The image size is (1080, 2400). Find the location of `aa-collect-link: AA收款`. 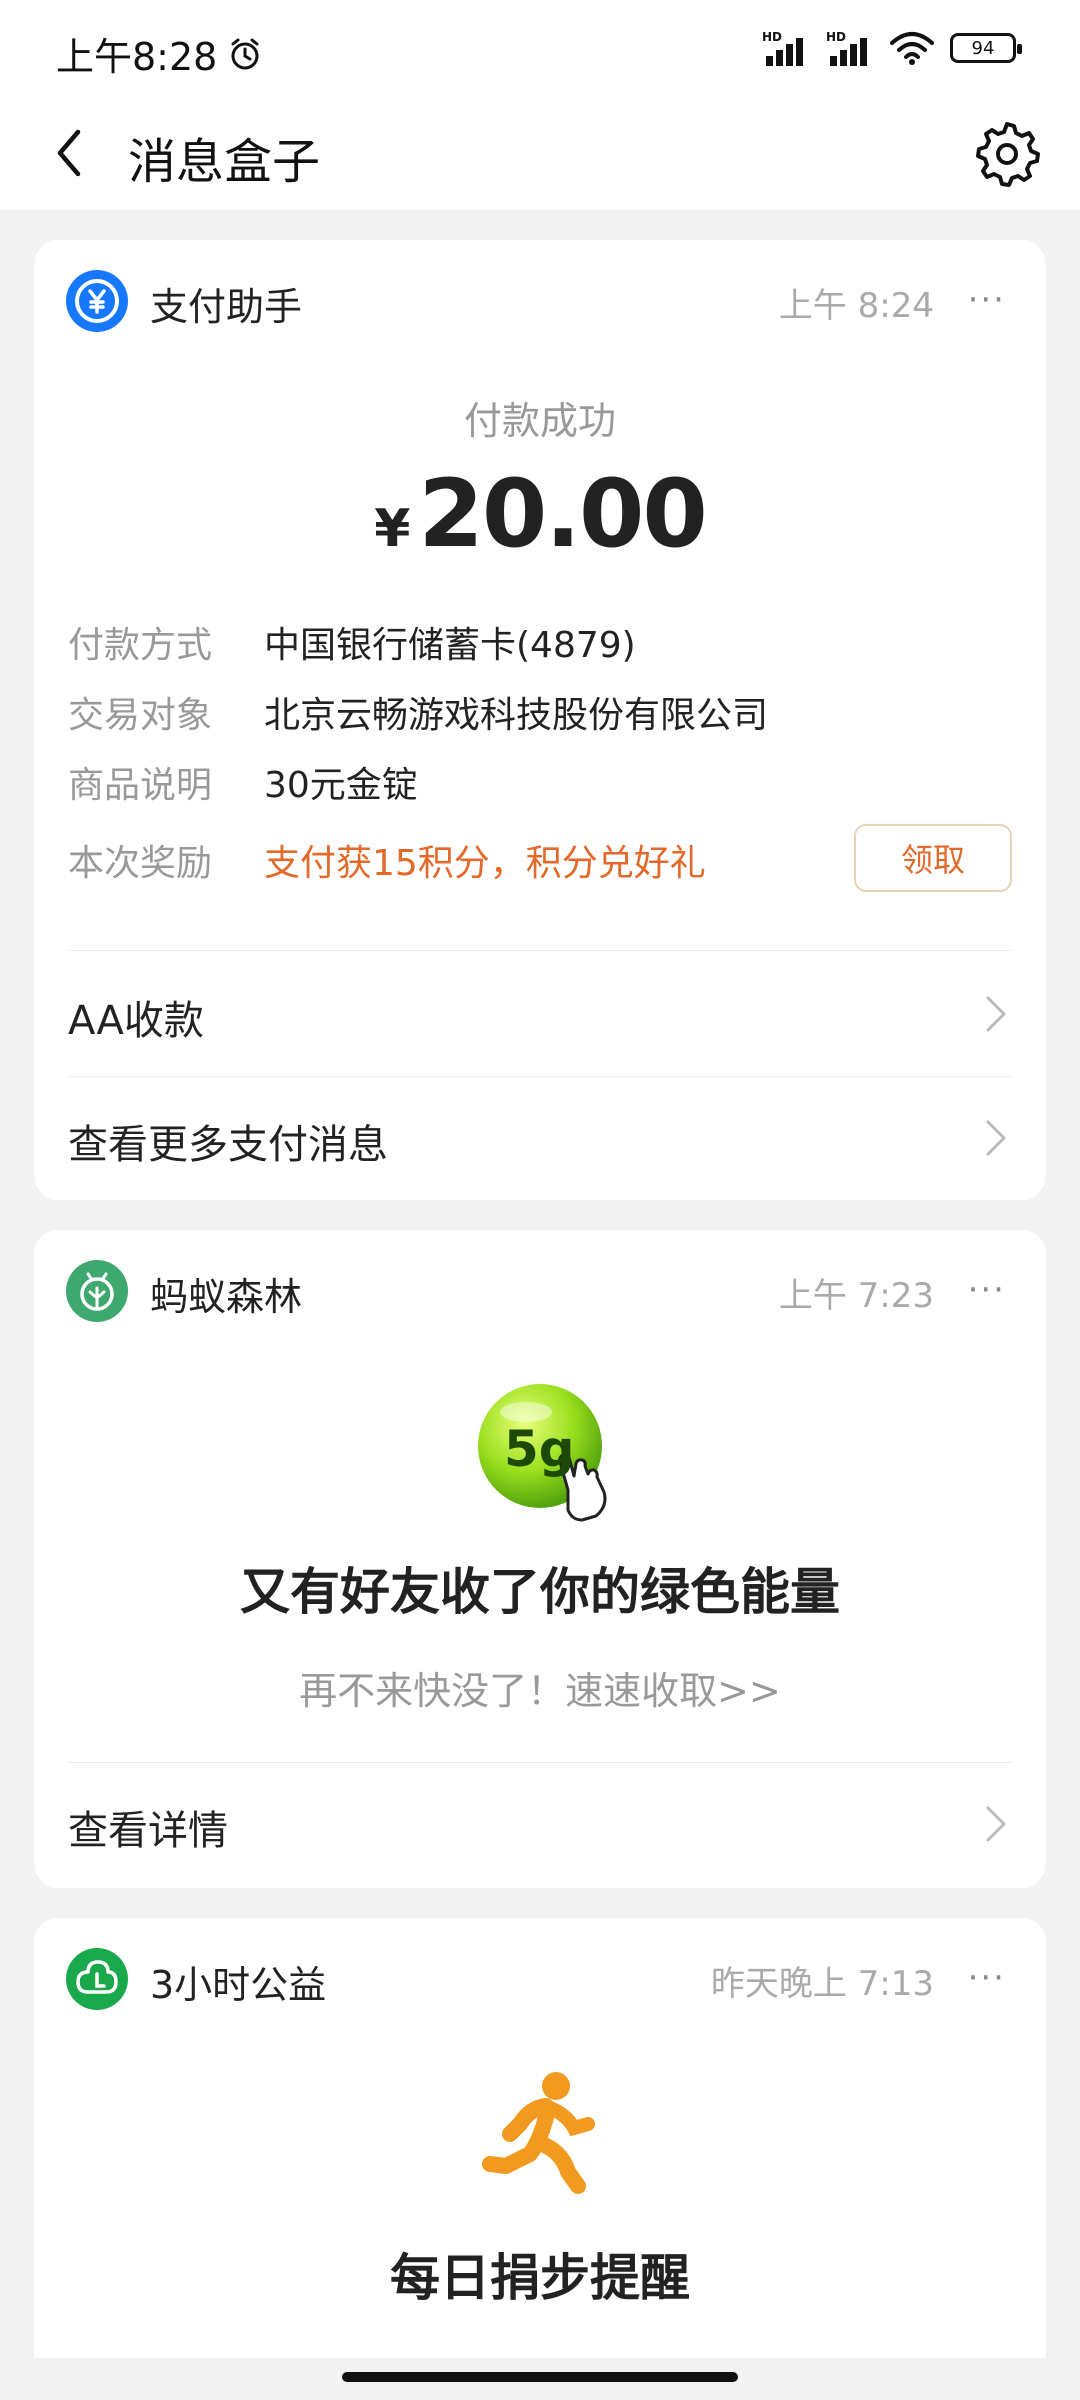

aa-collect-link: AA收款 is located at coordinates (540, 1014).